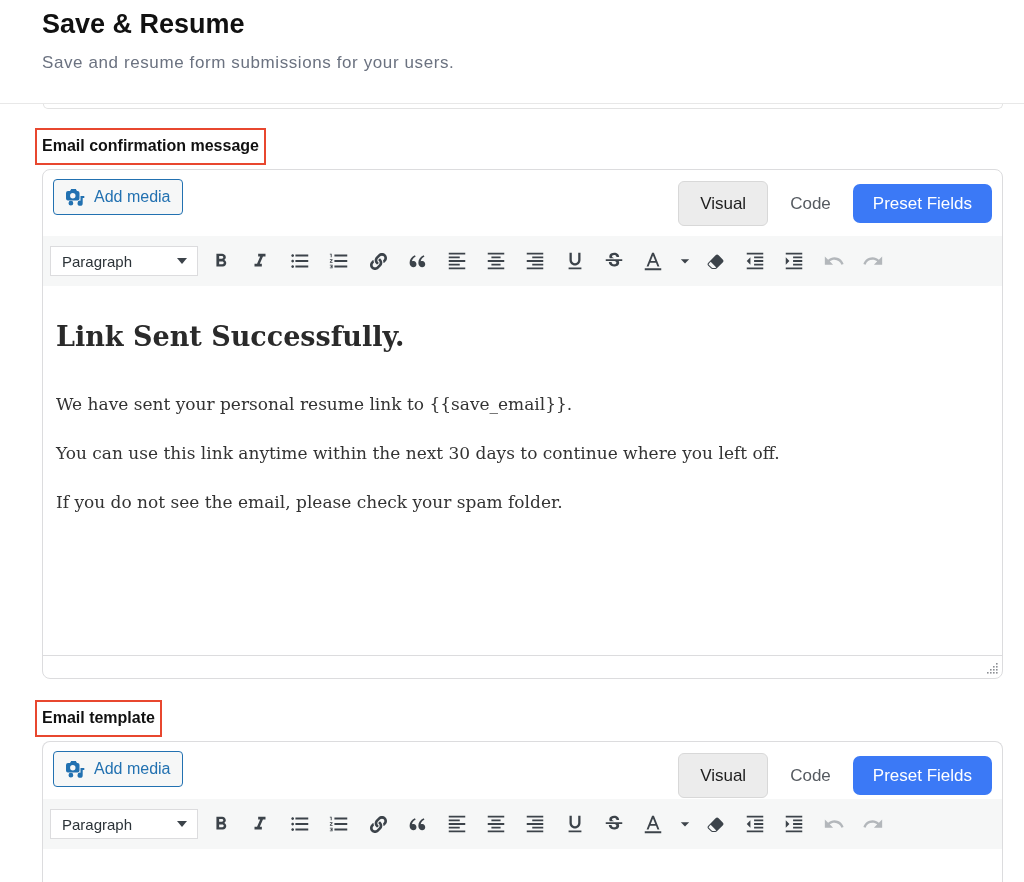  I want to click on section-label: Email template, so click(98, 718).